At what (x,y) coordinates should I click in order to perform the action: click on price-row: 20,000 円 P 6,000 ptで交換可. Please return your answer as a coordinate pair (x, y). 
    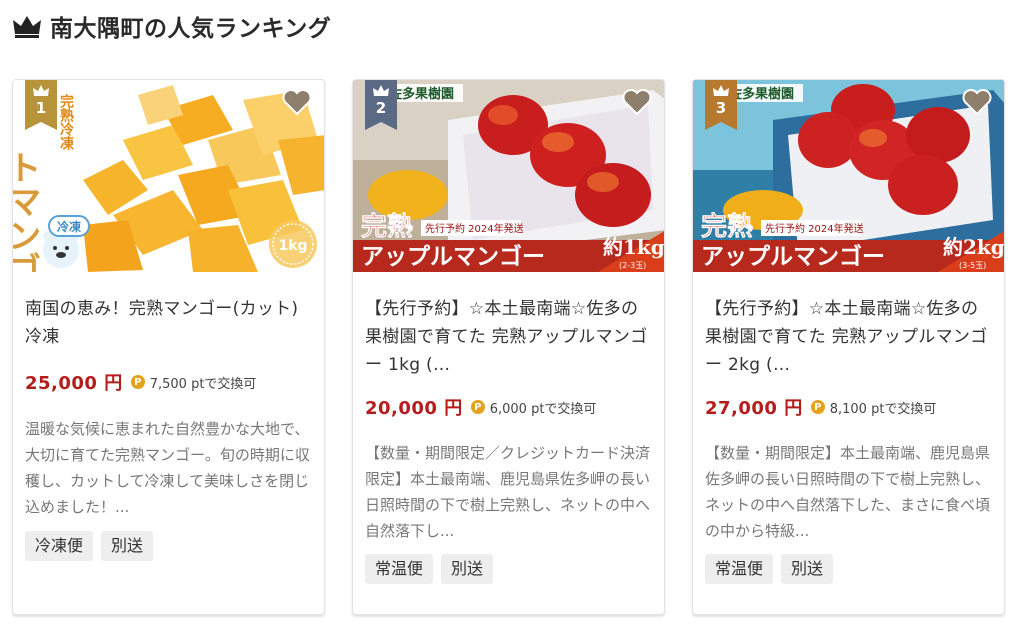
    Looking at the image, I should click on (480, 407).